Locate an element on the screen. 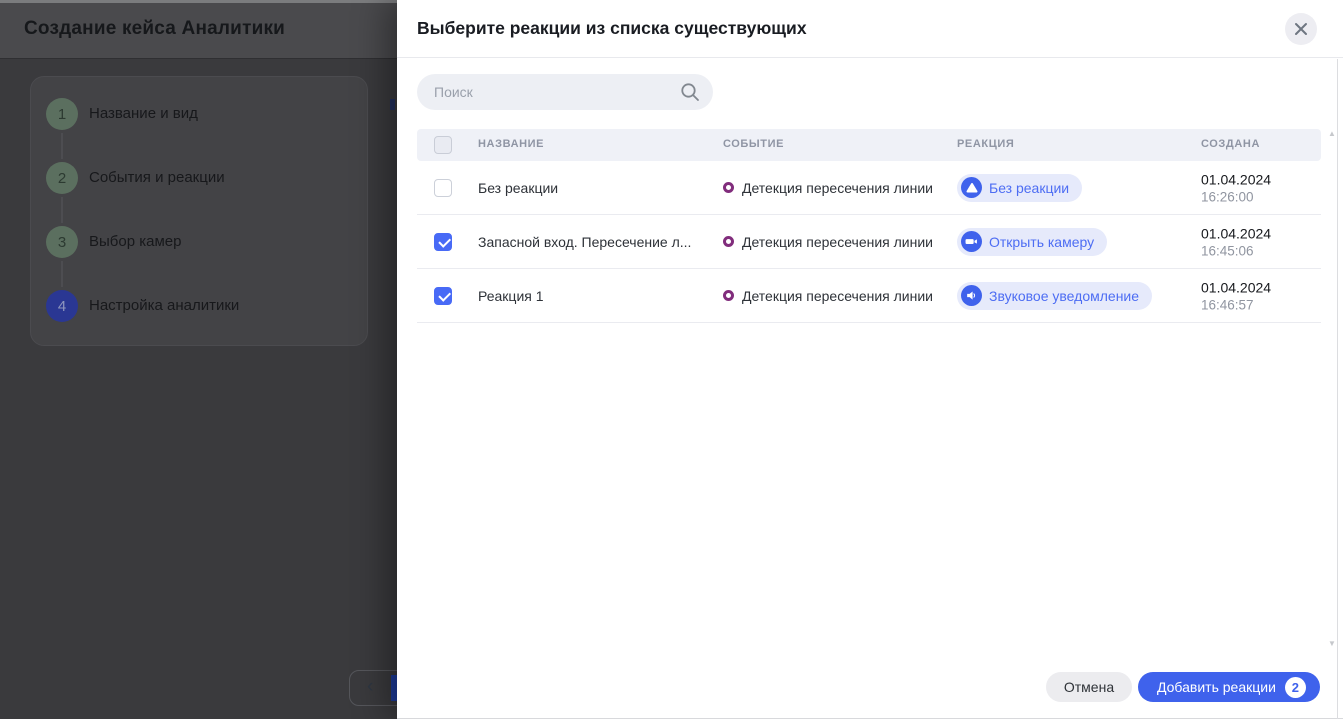 The height and width of the screenshot is (719, 1343). created-cell: 01.04.2024 16:26:00 is located at coordinates (1236, 187).